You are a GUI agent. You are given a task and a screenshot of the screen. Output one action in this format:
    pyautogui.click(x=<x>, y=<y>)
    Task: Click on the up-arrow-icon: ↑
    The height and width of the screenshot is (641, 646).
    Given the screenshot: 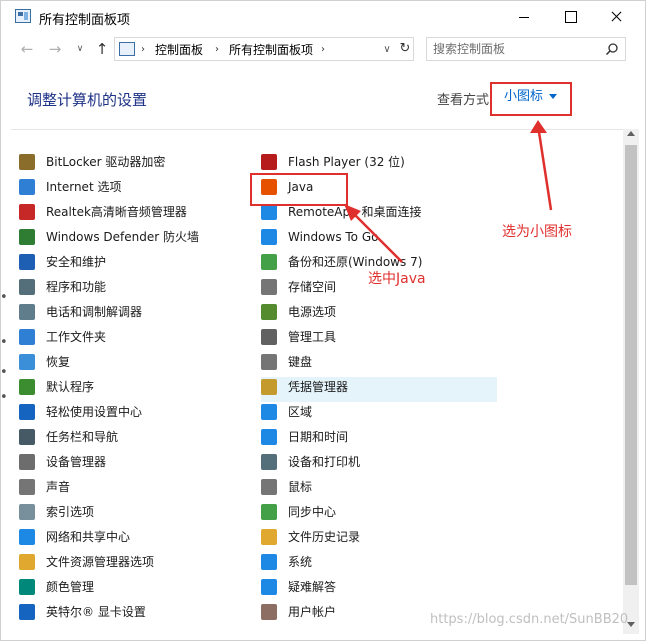 What is the action you would take?
    pyautogui.click(x=102, y=49)
    